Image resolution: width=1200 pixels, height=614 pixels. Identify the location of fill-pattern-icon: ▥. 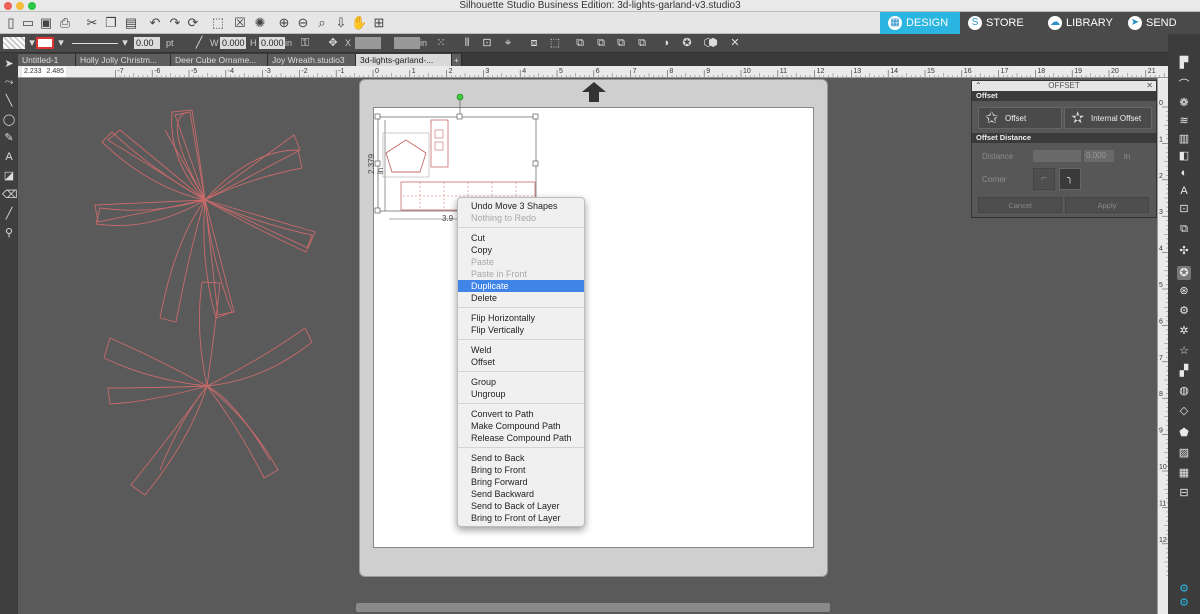
(1184, 139).